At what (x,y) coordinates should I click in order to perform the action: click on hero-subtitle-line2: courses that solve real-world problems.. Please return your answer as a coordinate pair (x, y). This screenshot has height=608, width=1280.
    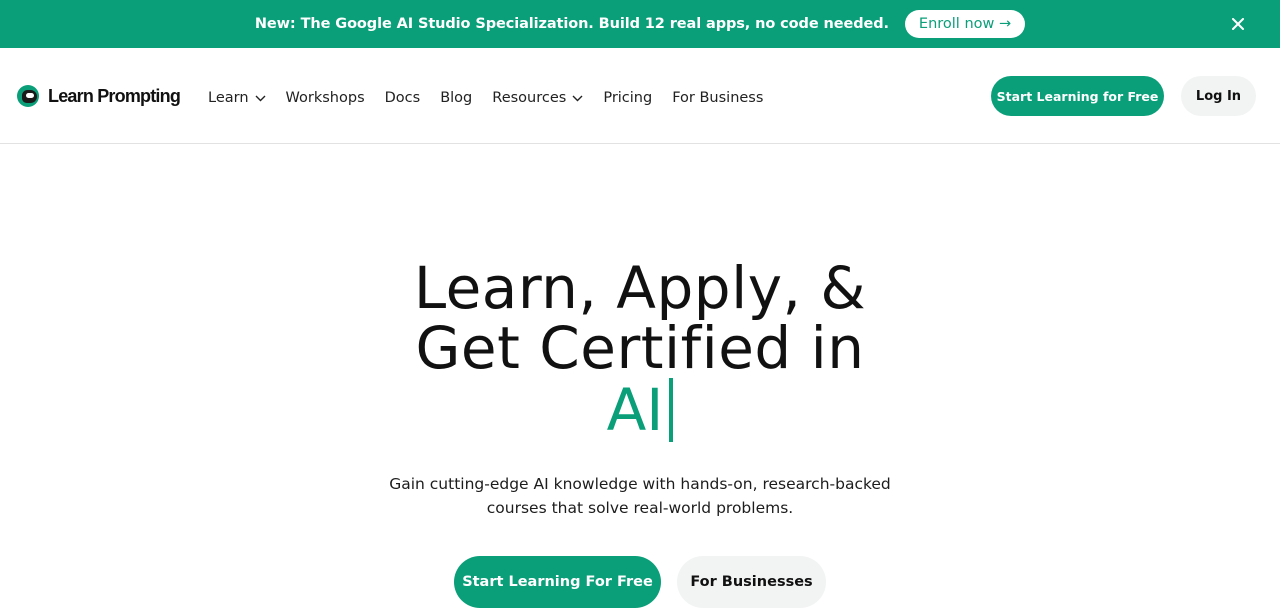
    Looking at the image, I should click on (640, 508).